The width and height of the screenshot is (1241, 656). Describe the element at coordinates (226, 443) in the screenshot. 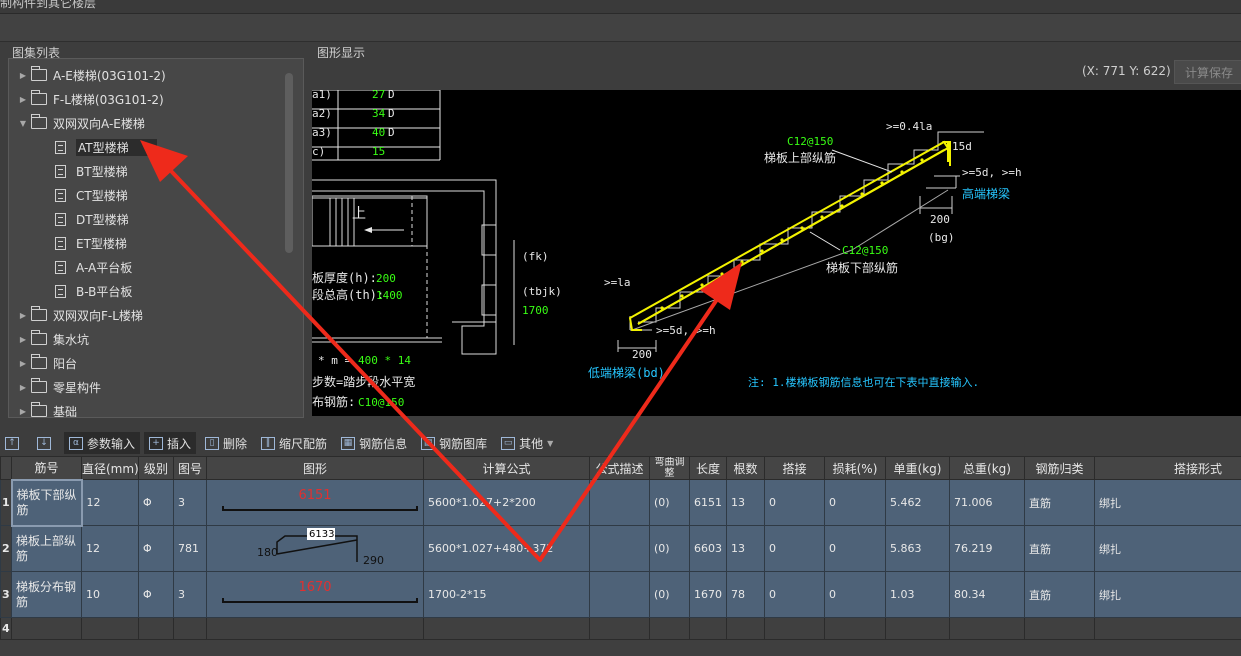

I see `delete-button: ▯ 删除` at that location.